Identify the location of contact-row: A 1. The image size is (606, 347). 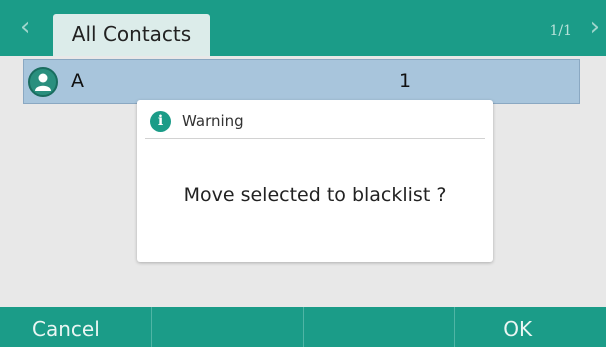
(301, 81).